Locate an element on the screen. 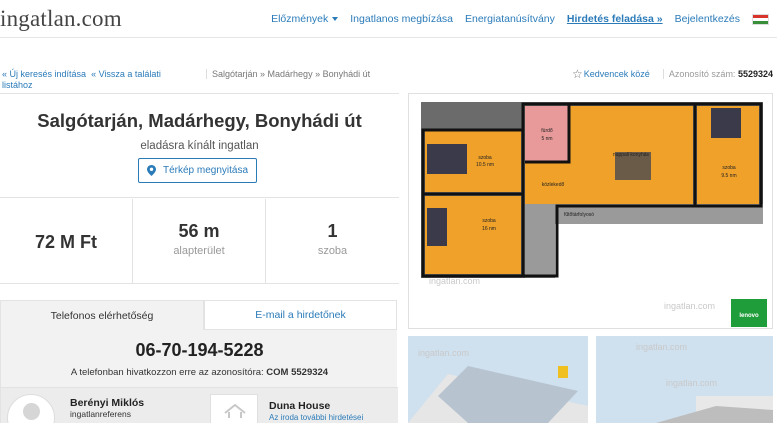 Image resolution: width=777 pixels, height=423 pixels. svg-text: 5 nm is located at coordinates (546, 139).